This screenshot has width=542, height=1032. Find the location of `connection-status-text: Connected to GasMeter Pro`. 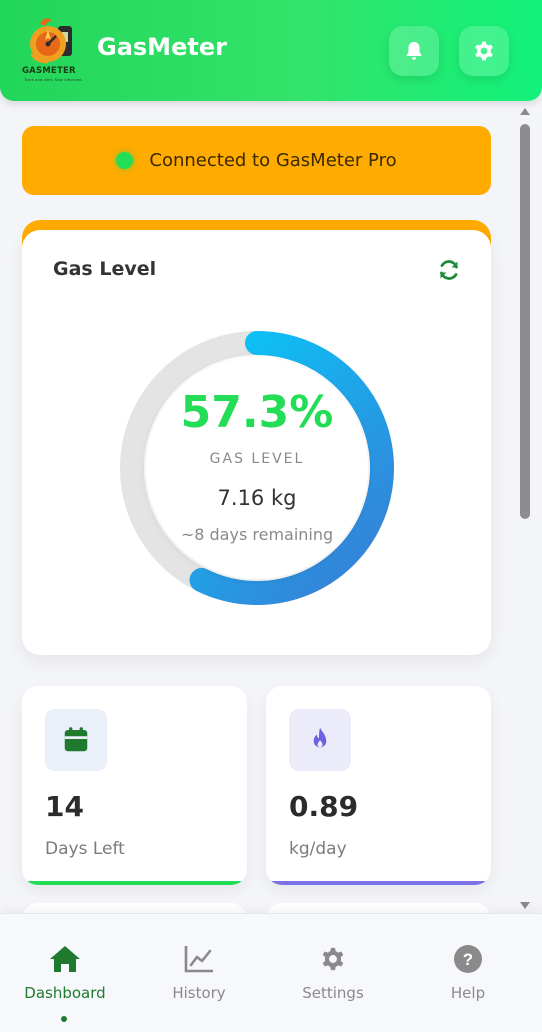

connection-status-text: Connected to GasMeter Pro is located at coordinates (273, 160).